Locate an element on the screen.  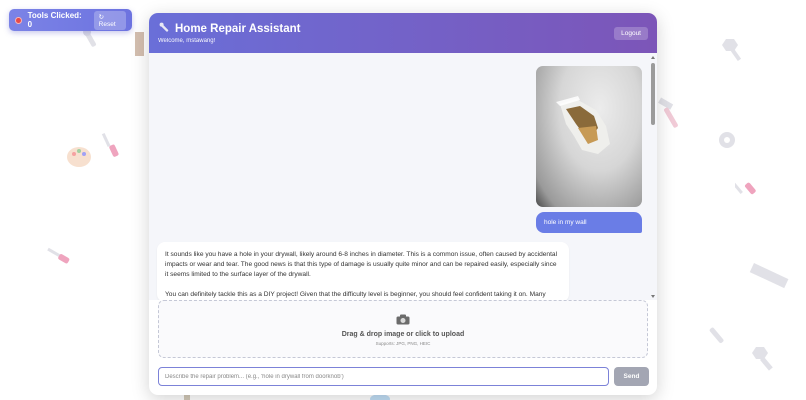
upload-hint: Supports: JPG, PNG, HEIC is located at coordinates (403, 343).